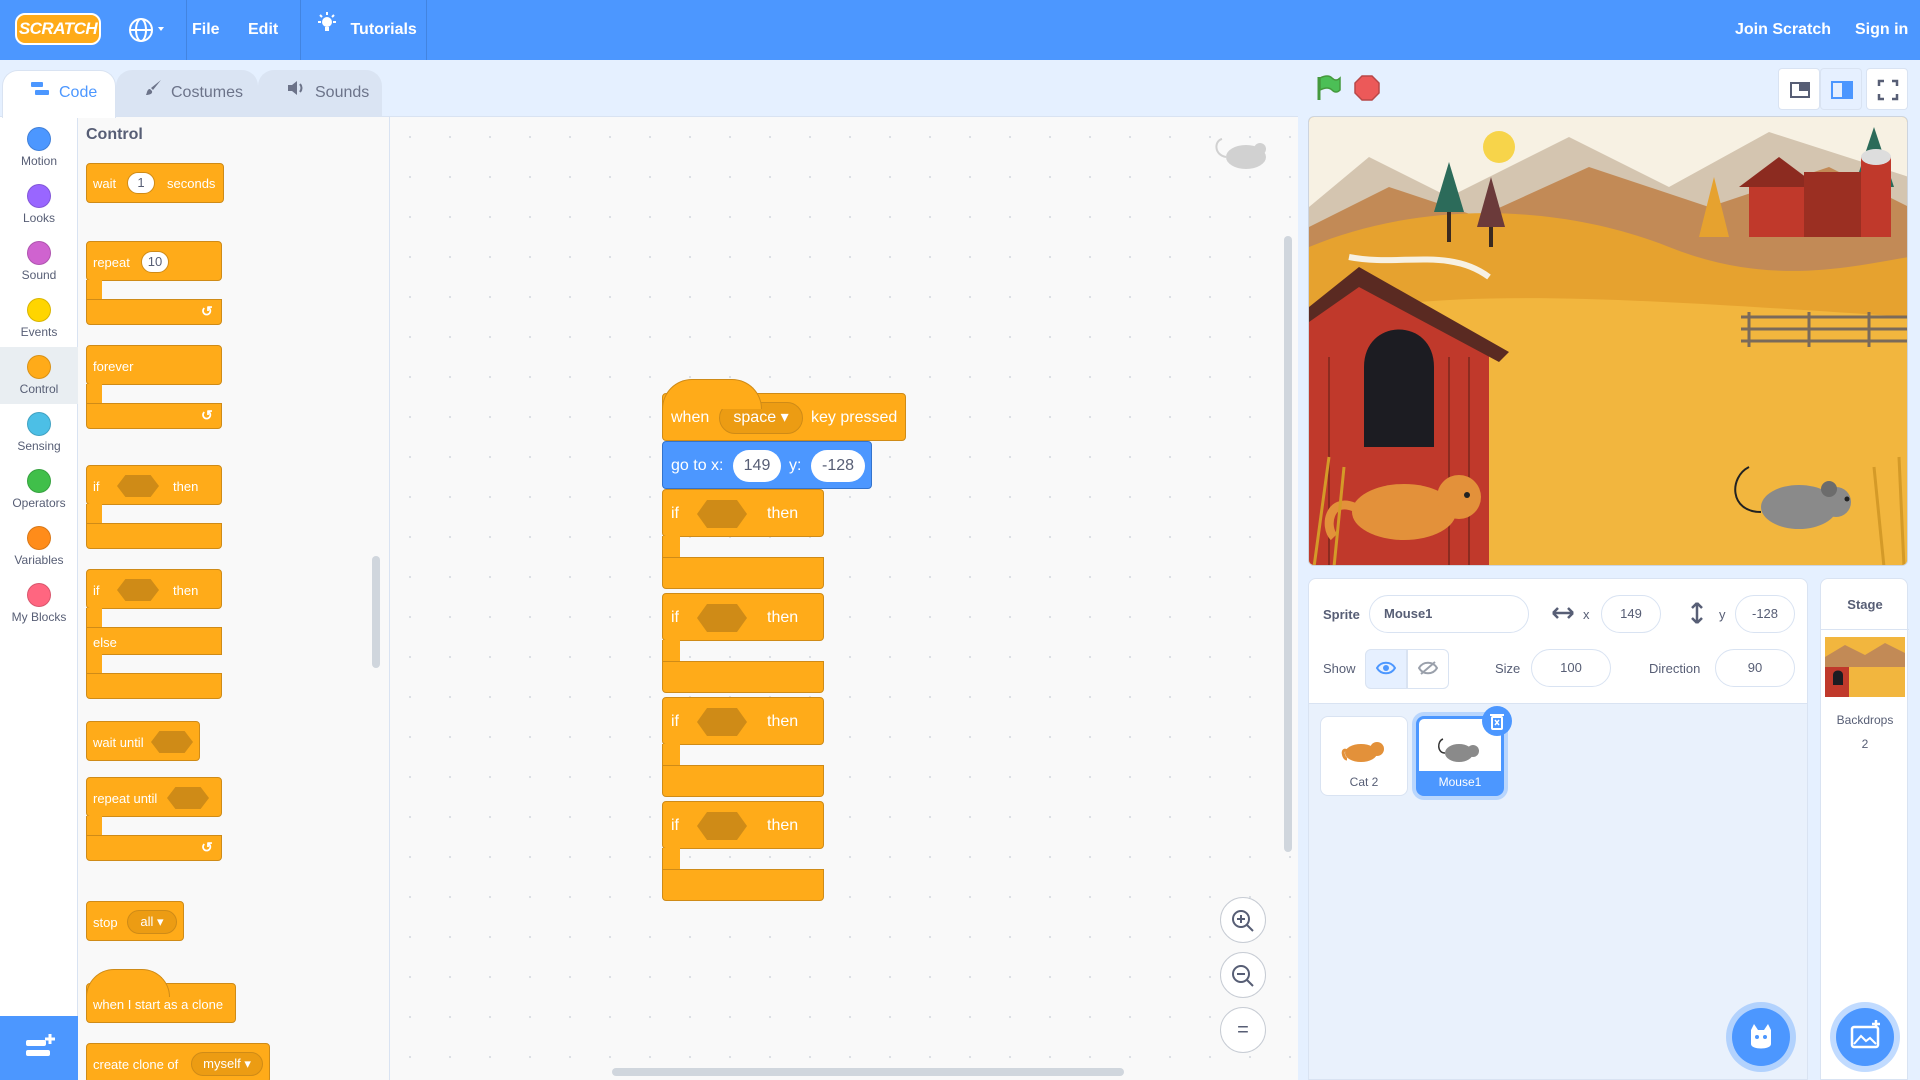 This screenshot has width=1920, height=1080. I want to click on mouse-sprite-watermark-icon, so click(1244, 157).